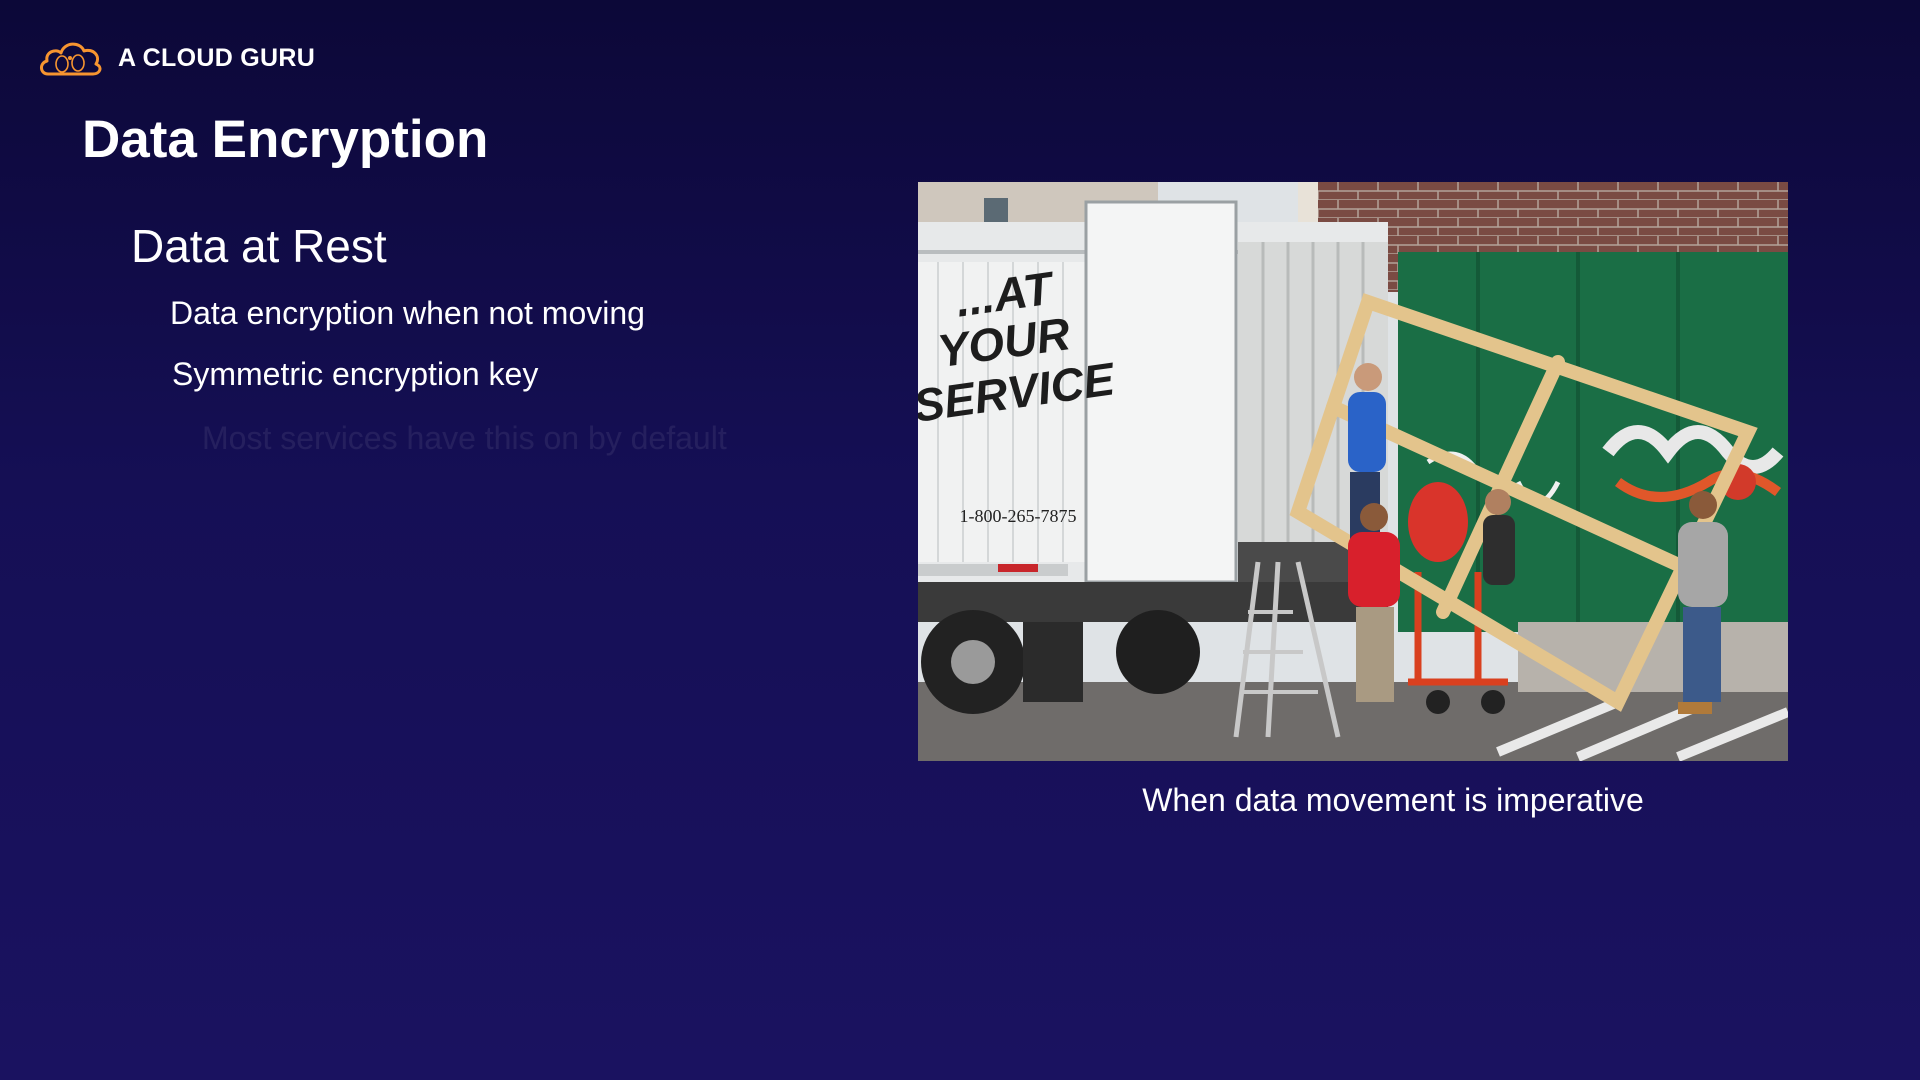 The image size is (1920, 1080). What do you see at coordinates (1018, 516) in the screenshot?
I see `truck-phone-number: 1-800-265-7875` at bounding box center [1018, 516].